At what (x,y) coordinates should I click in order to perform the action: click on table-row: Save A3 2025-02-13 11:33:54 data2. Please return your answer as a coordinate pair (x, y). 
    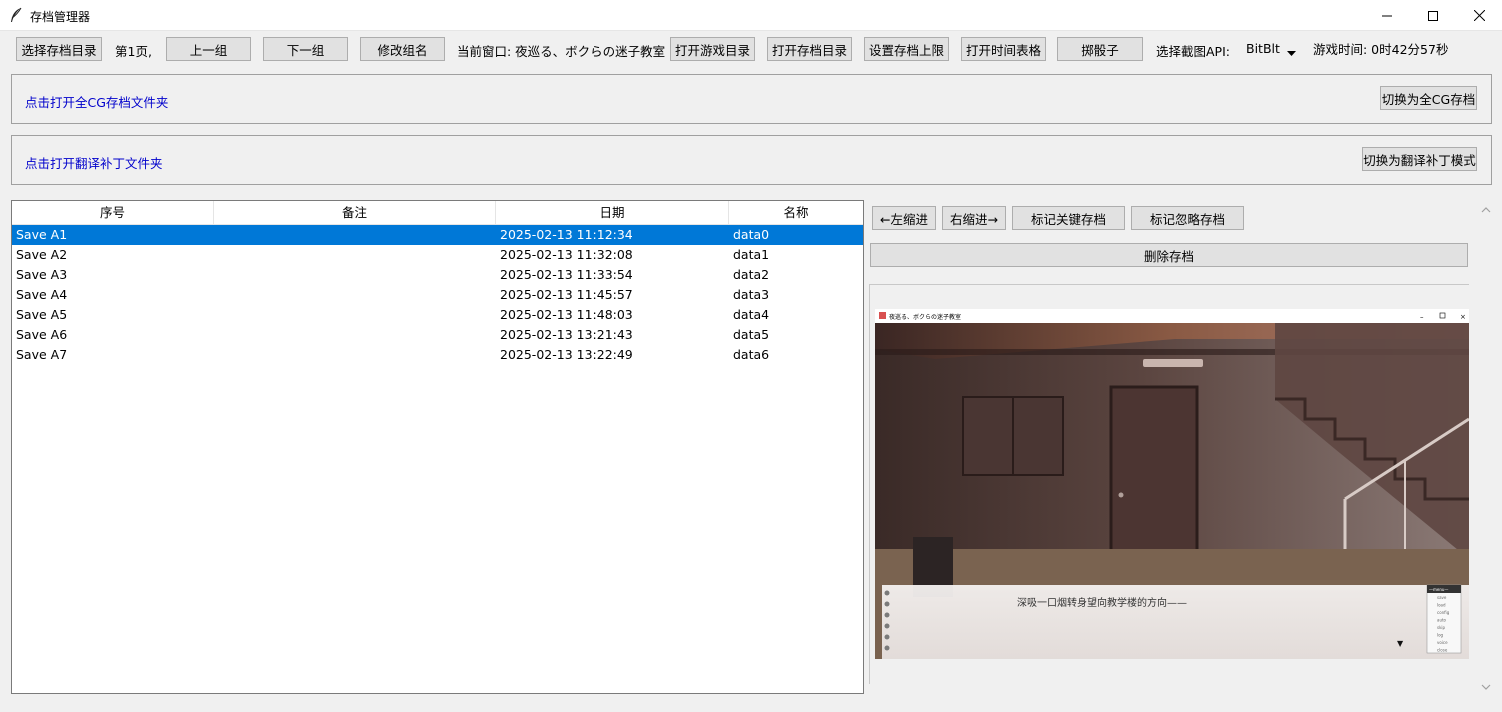
    Looking at the image, I should click on (437, 275).